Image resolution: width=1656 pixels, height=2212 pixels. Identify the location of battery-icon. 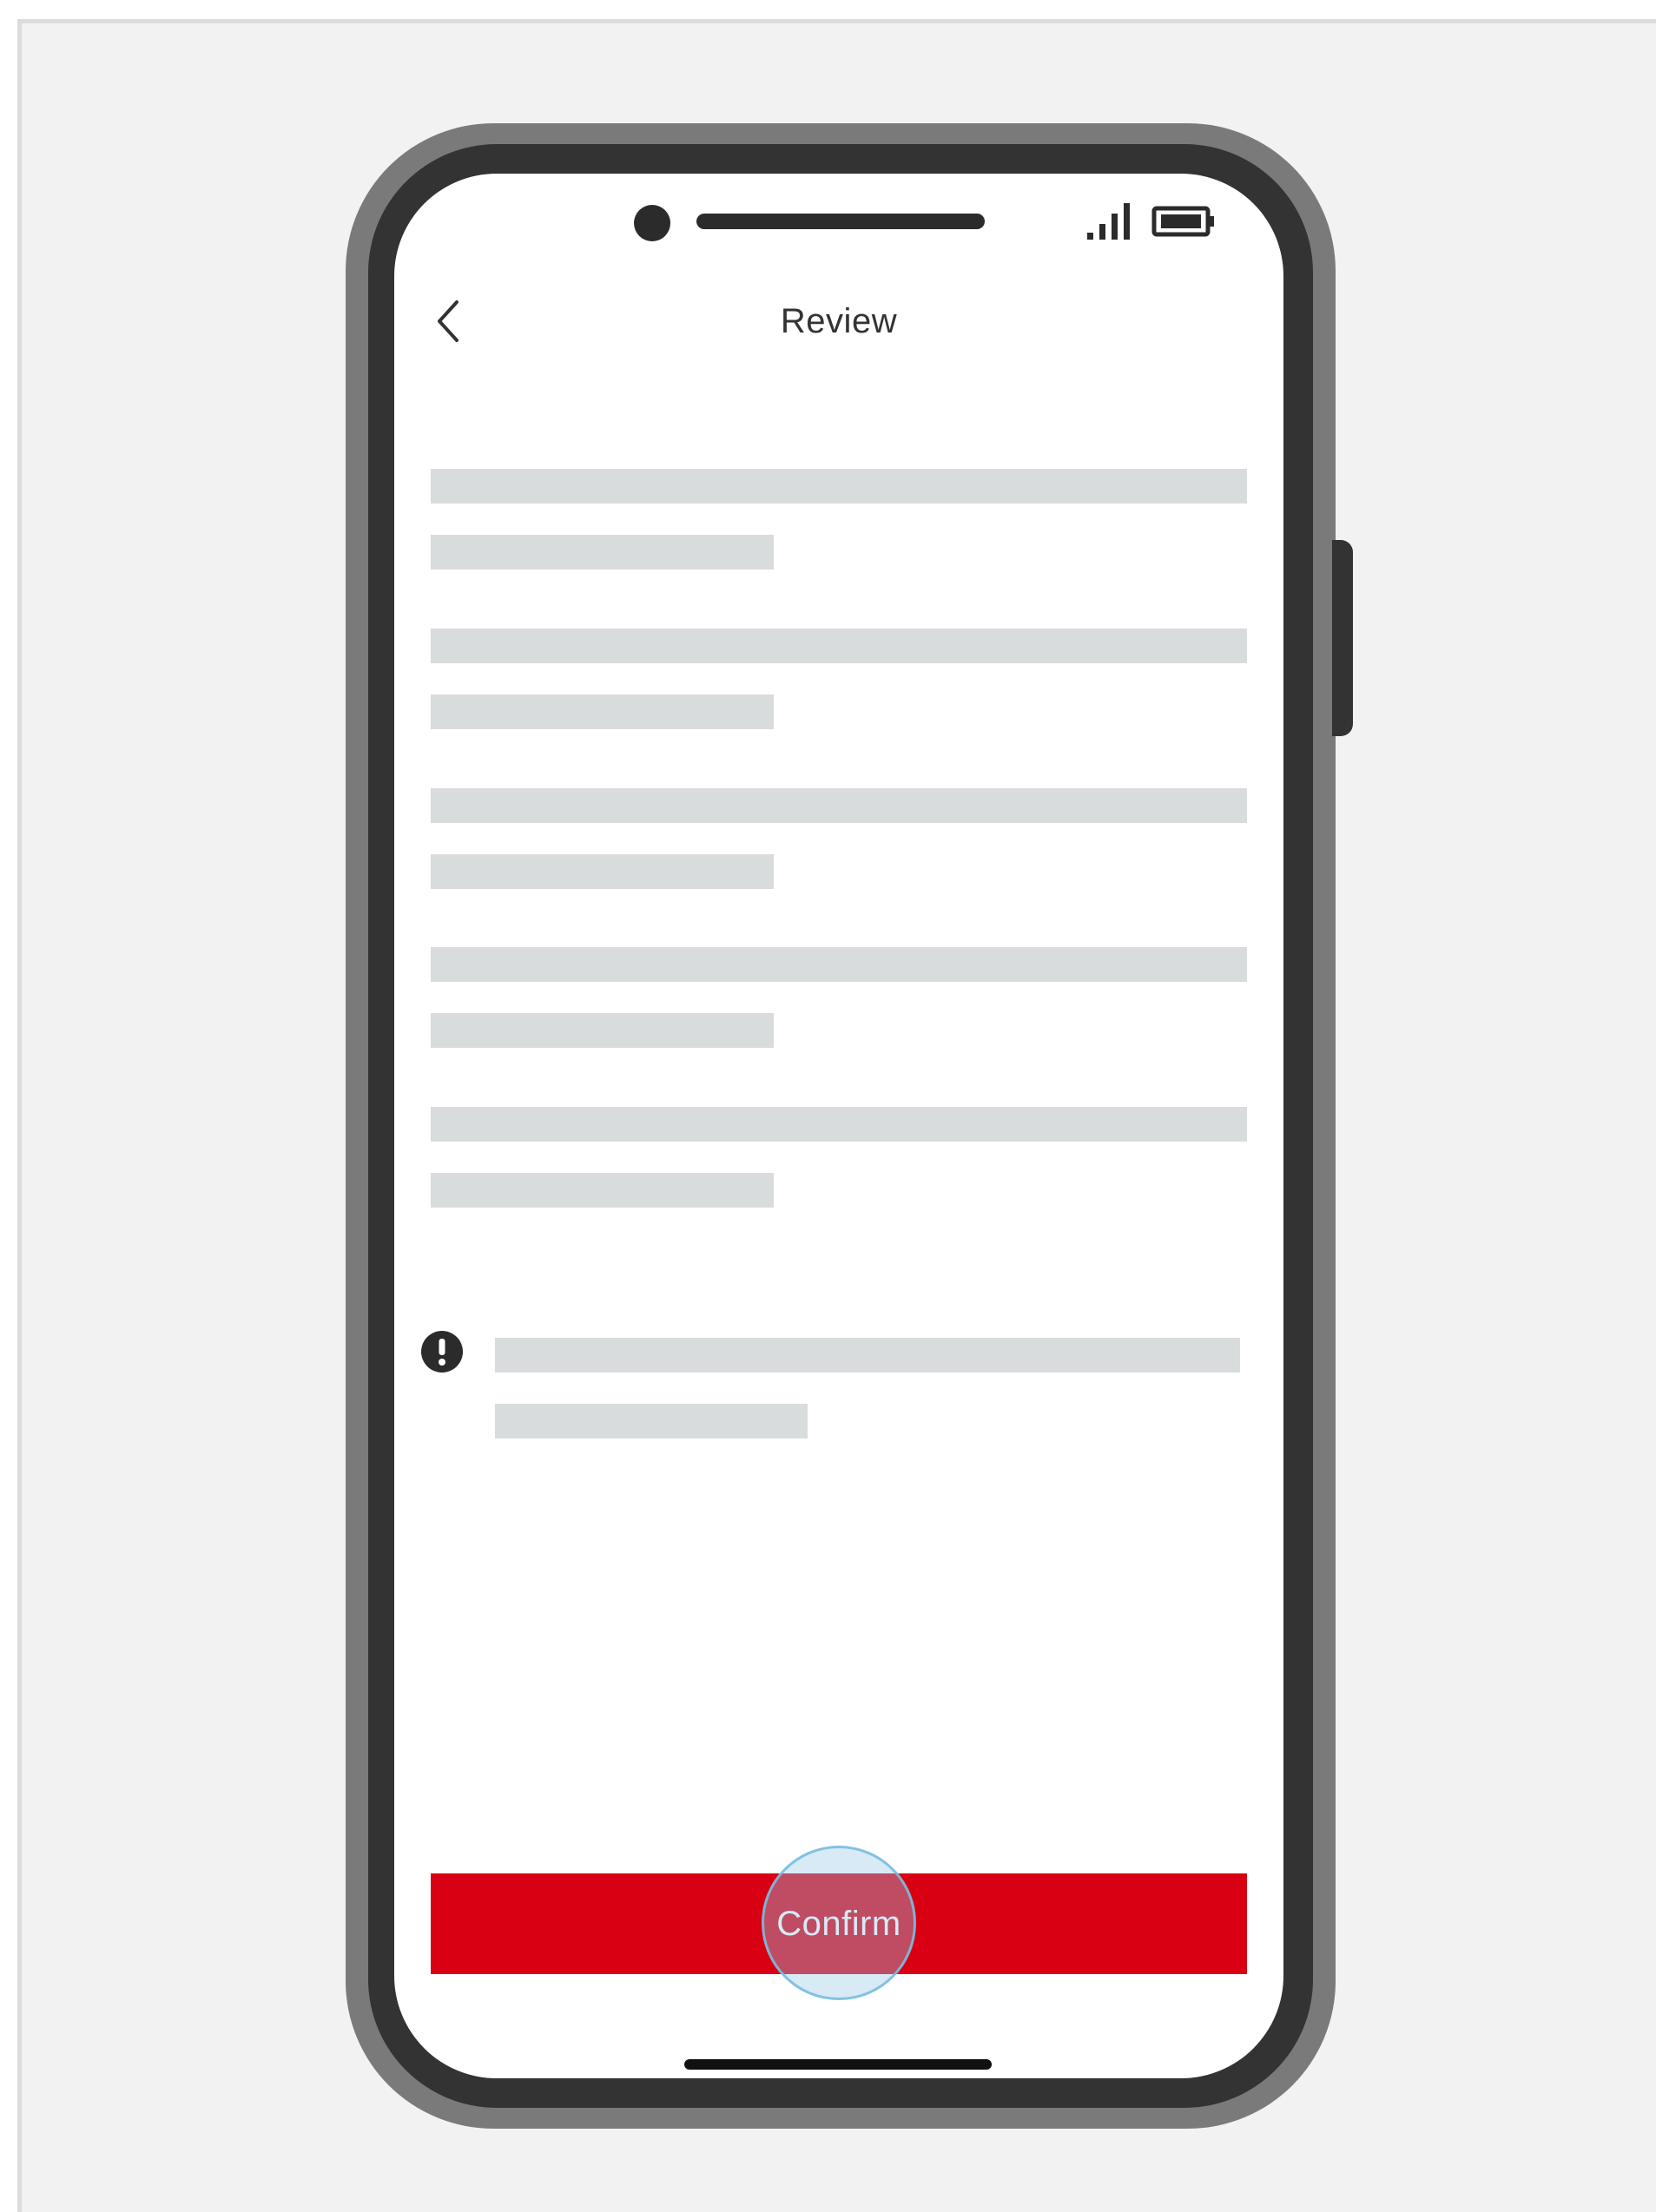
(1182, 221).